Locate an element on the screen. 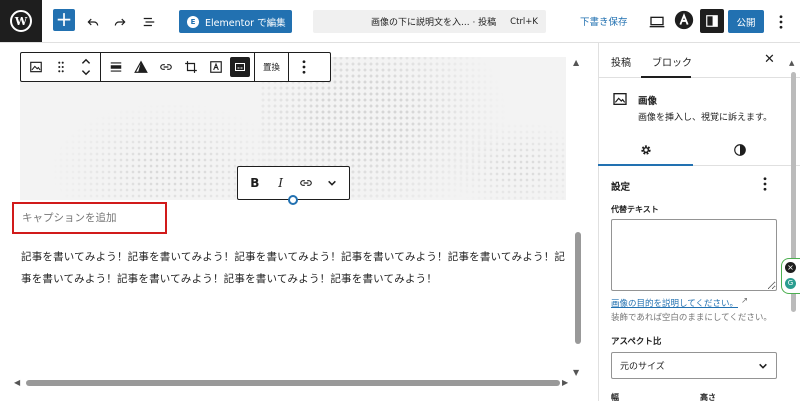  aspect-ratio-value: 元のサイズ is located at coordinates (642, 367).